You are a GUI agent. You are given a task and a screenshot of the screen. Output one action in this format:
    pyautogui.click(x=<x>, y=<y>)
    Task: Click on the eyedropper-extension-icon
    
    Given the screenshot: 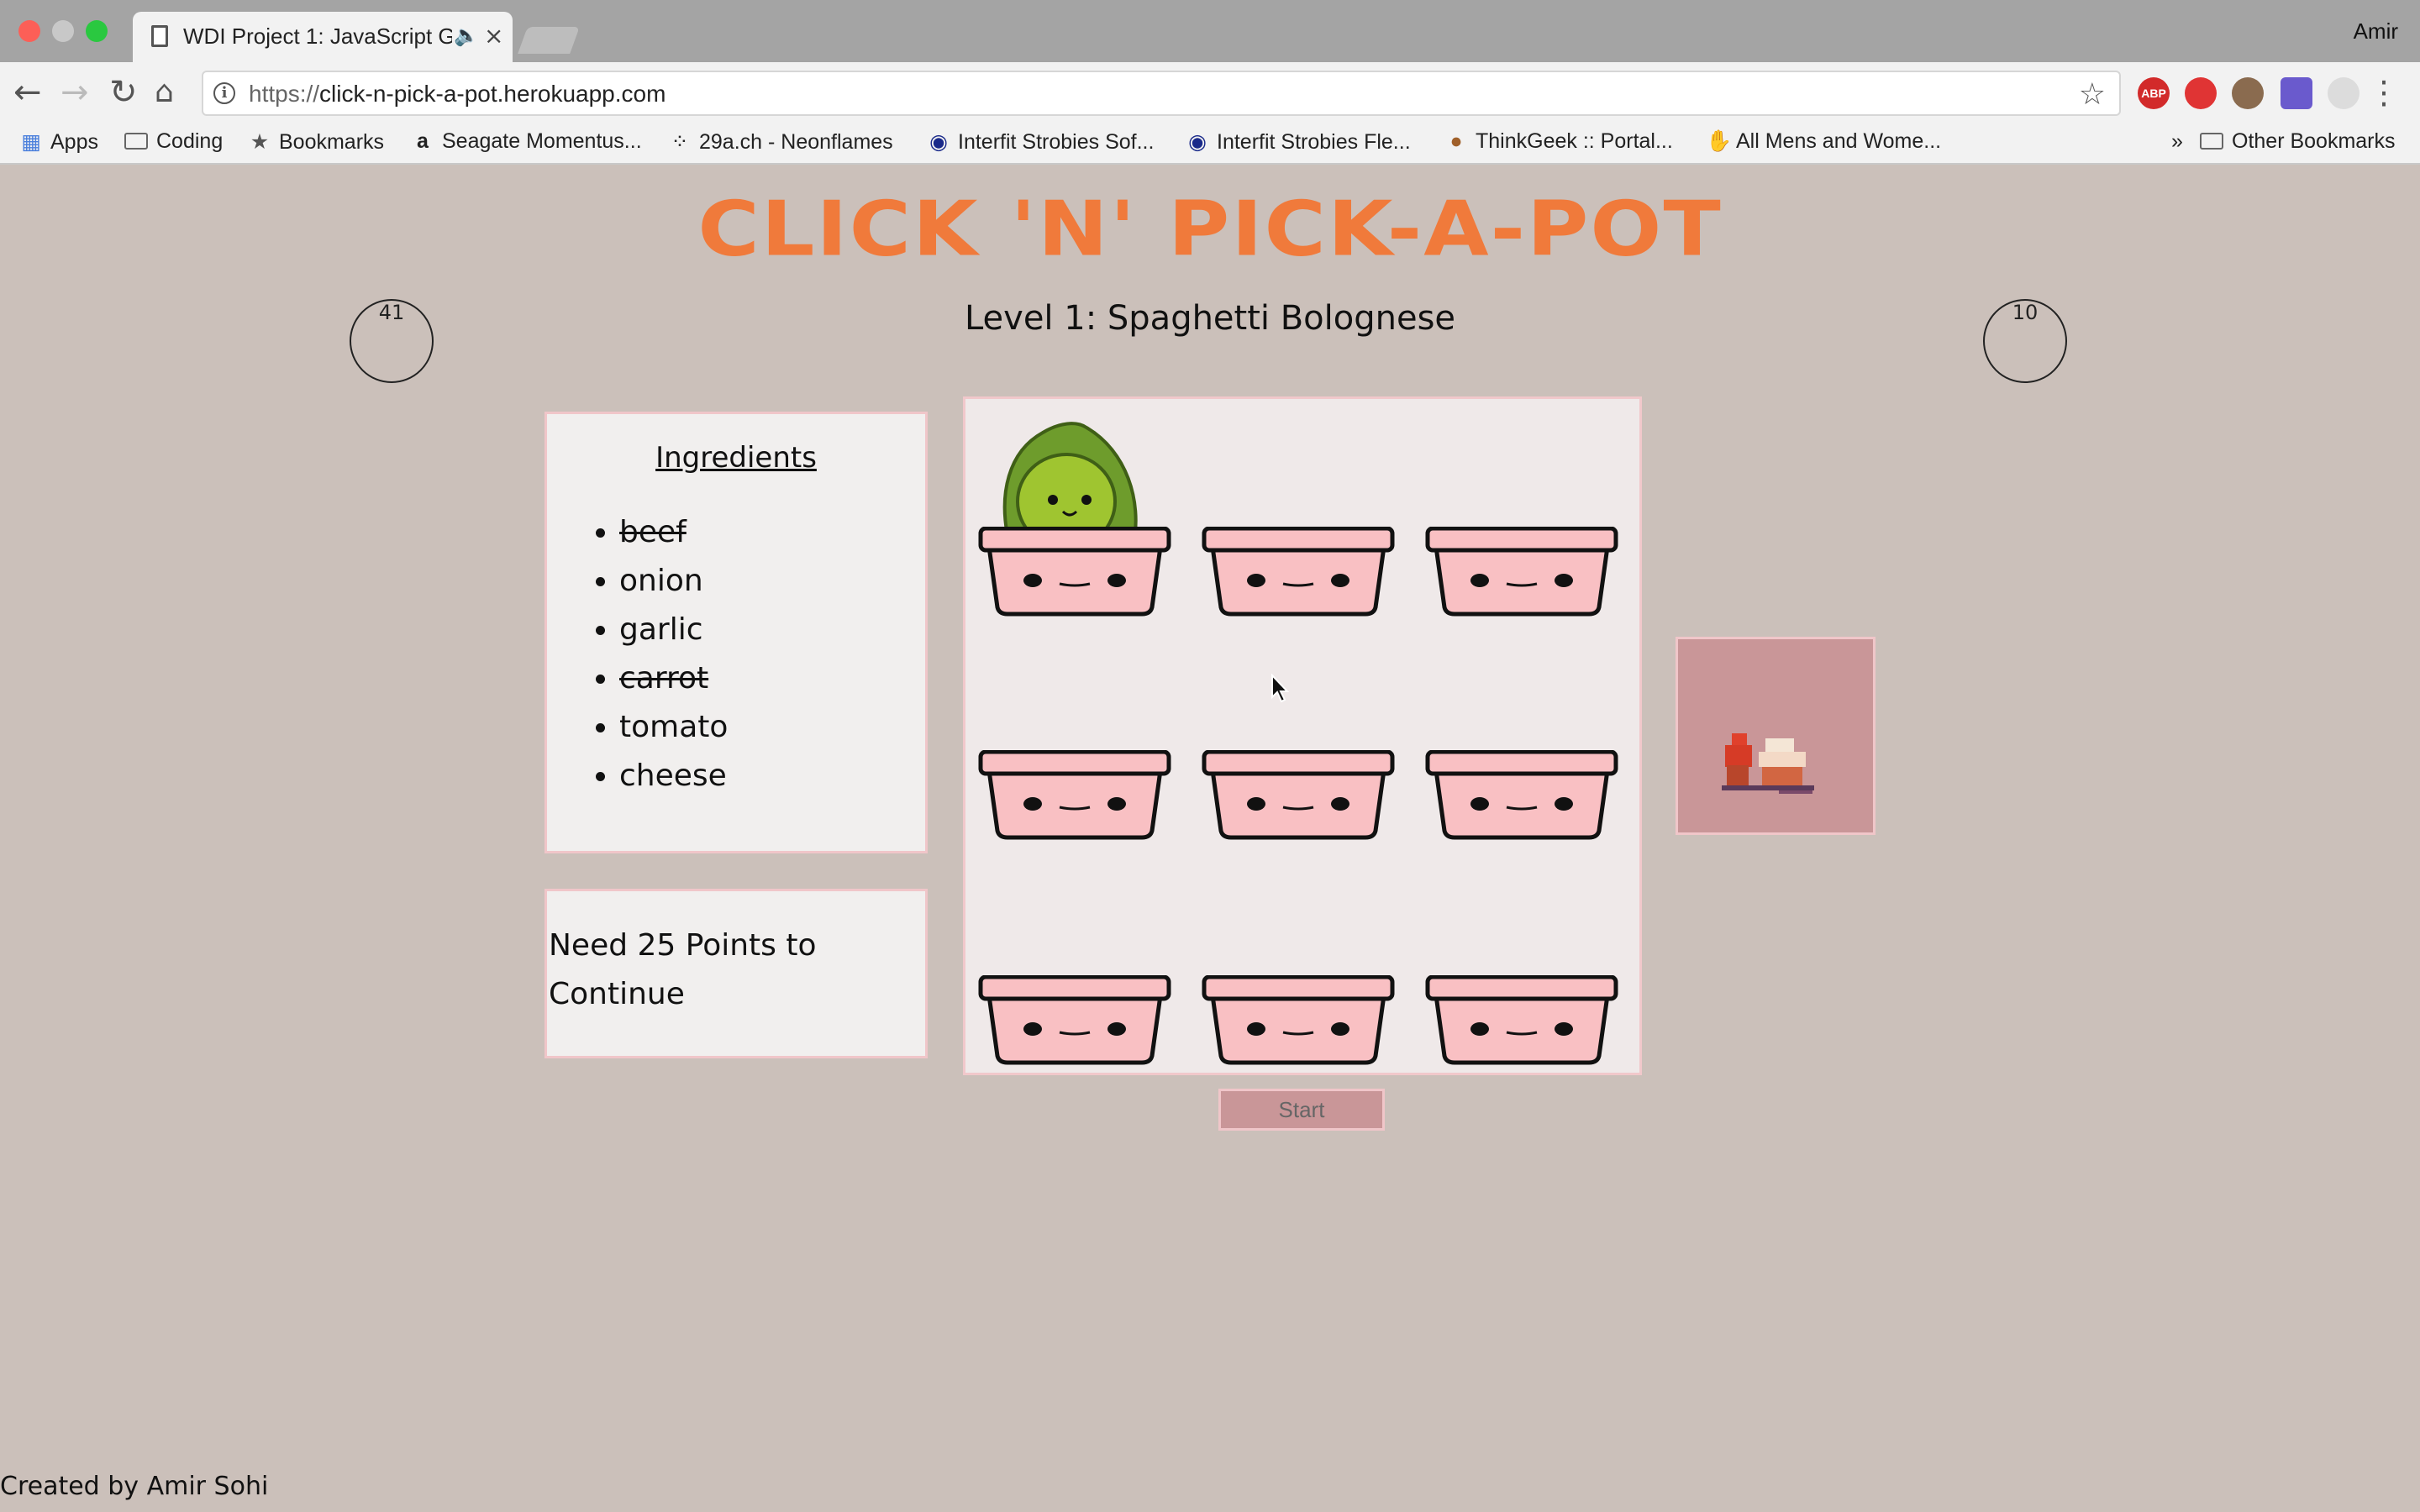 What is the action you would take?
    pyautogui.click(x=2296, y=93)
    